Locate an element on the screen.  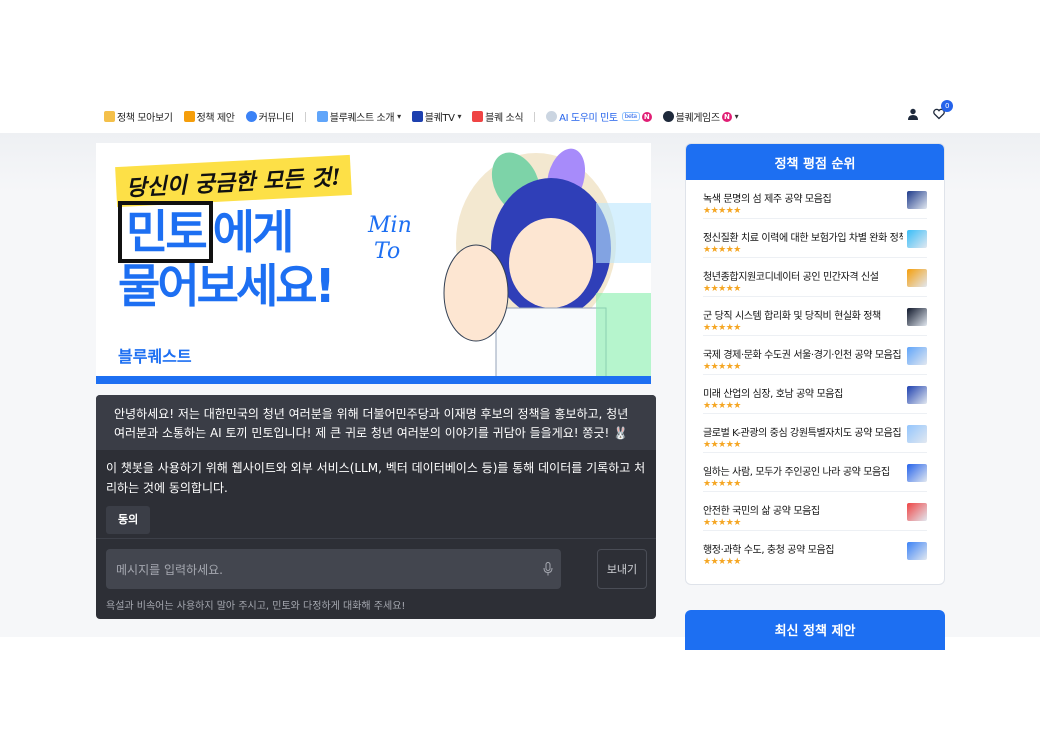
rank-item-title: 국제 경제·문화 수도권 서울·경기·인천 공약 모음집 is located at coordinates (802, 355).